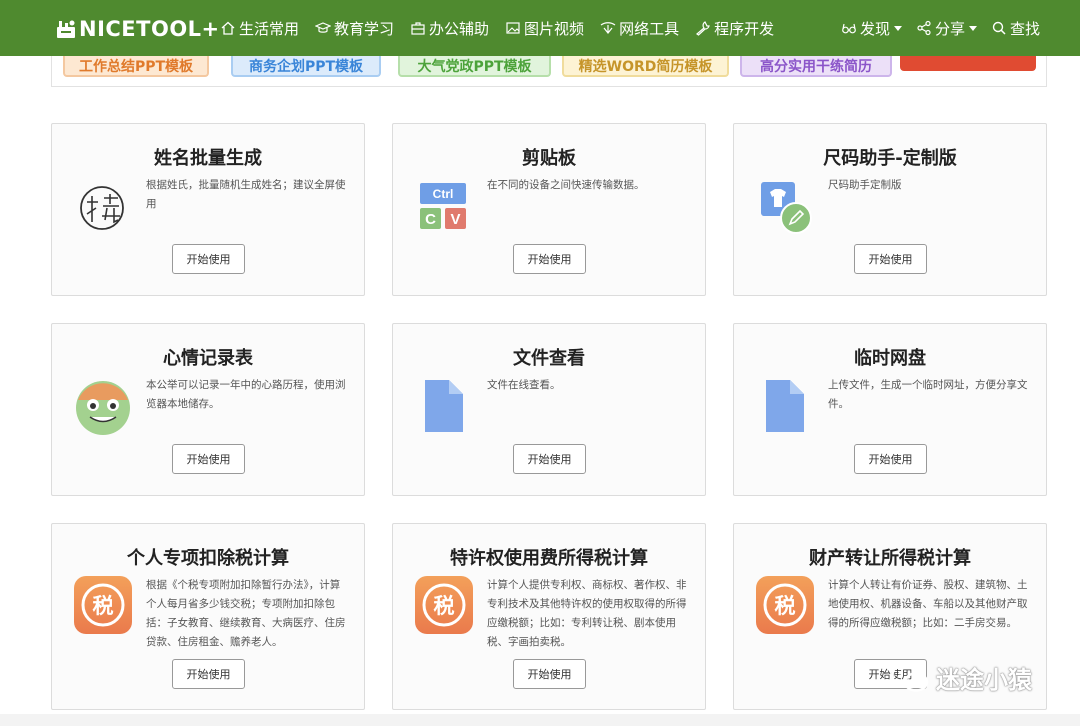 The image size is (1080, 726). Describe the element at coordinates (999, 28) in the screenshot. I see `search-icon` at that location.